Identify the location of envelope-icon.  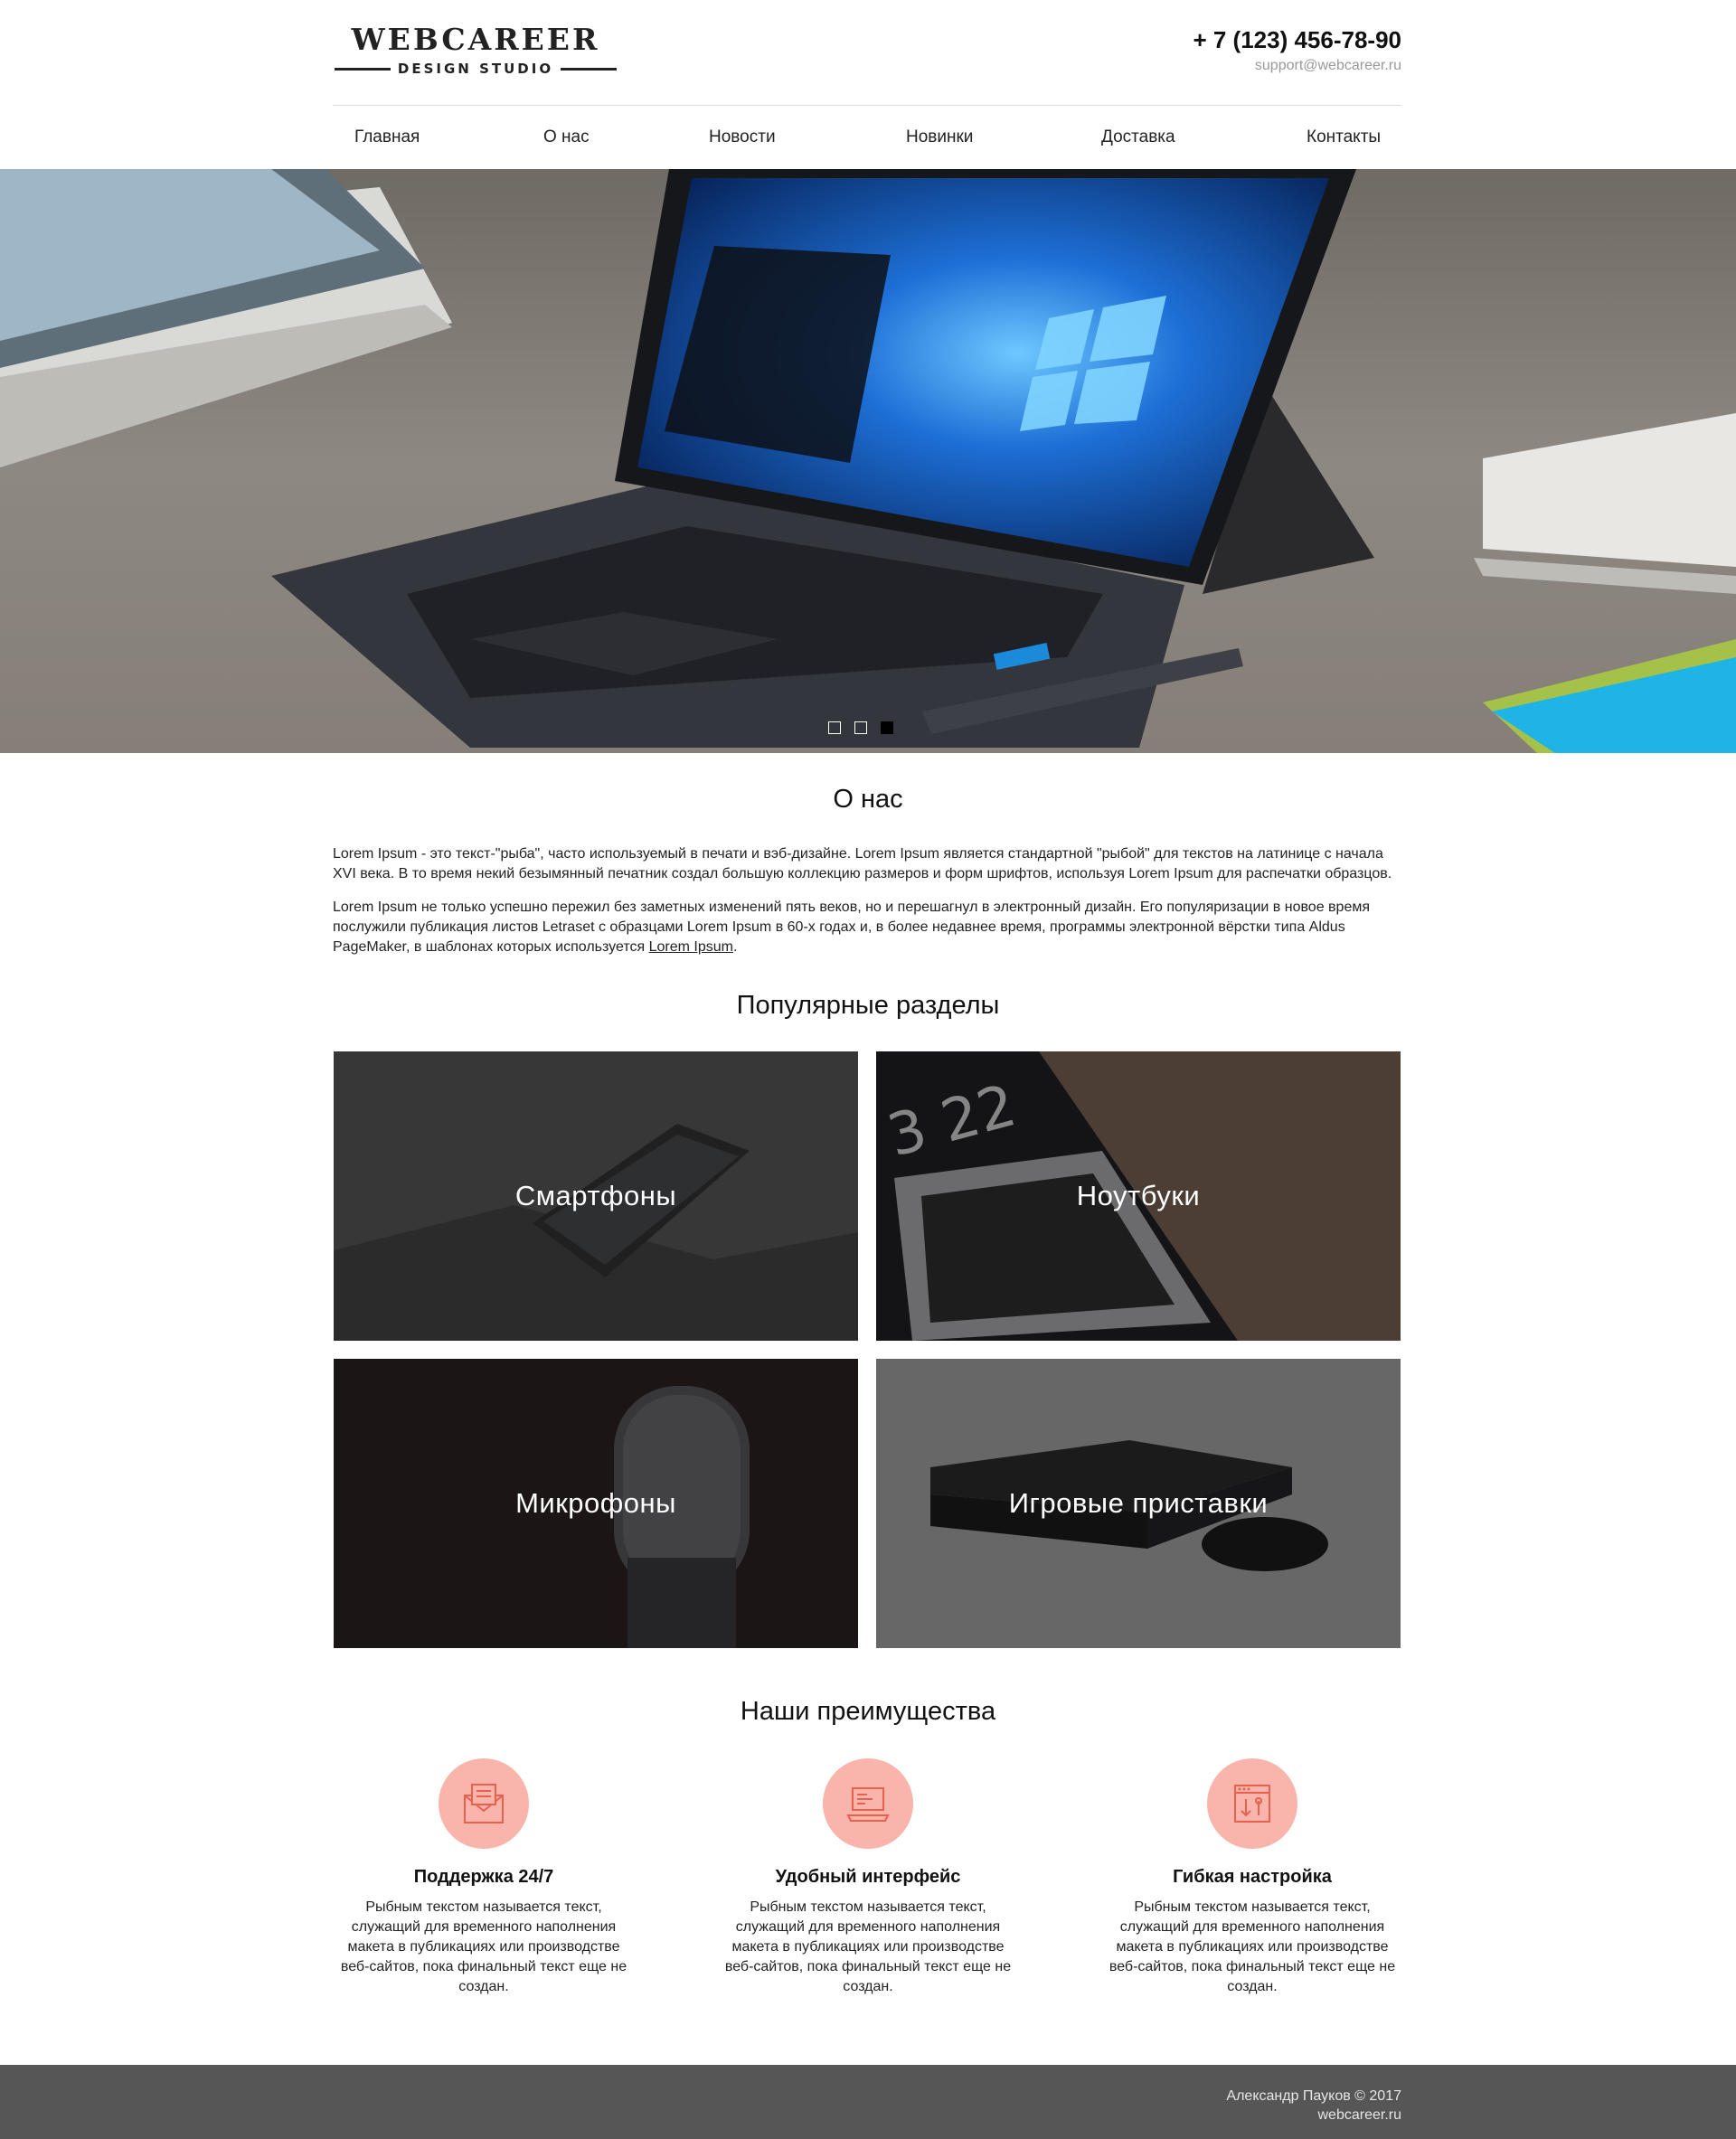
(484, 1804).